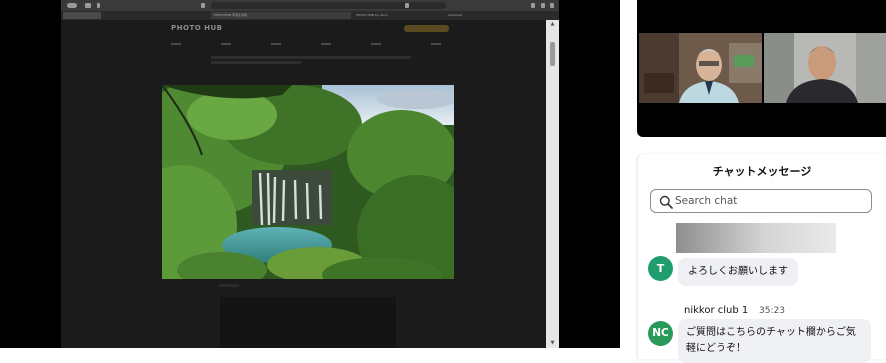 Image resolution: width=886 pixels, height=363 pixels. I want to click on participant-video-b, so click(825, 68).